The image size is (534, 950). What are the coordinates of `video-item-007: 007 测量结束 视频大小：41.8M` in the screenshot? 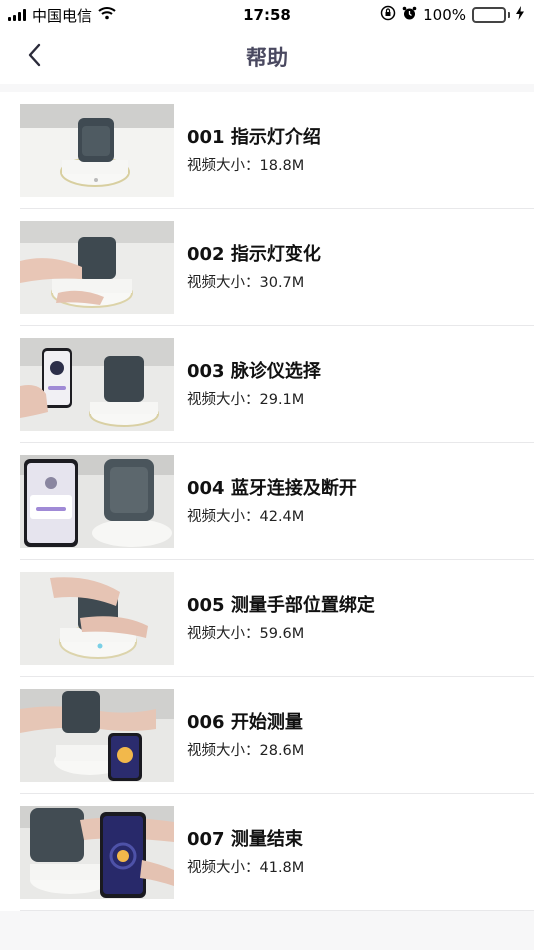 It's located at (267, 852).